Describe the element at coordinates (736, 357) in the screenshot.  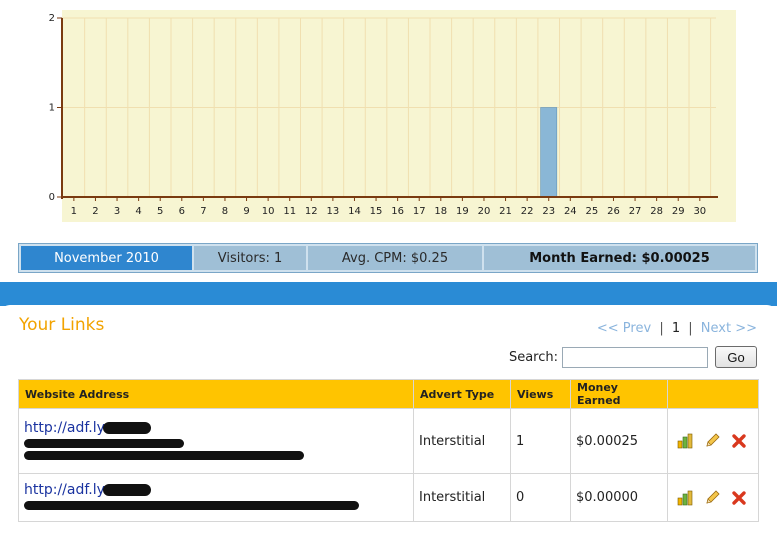
I see `go-button: Go` at that location.